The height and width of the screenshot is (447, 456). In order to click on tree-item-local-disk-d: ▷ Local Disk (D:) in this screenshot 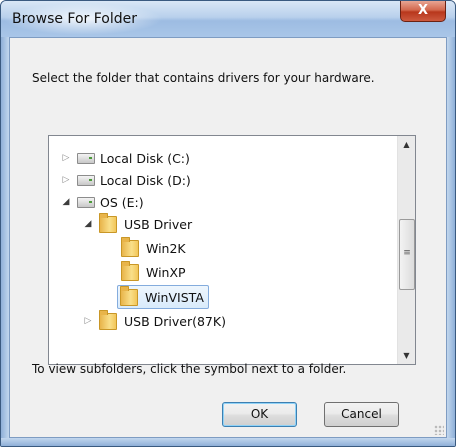, I will do `click(126, 180)`.